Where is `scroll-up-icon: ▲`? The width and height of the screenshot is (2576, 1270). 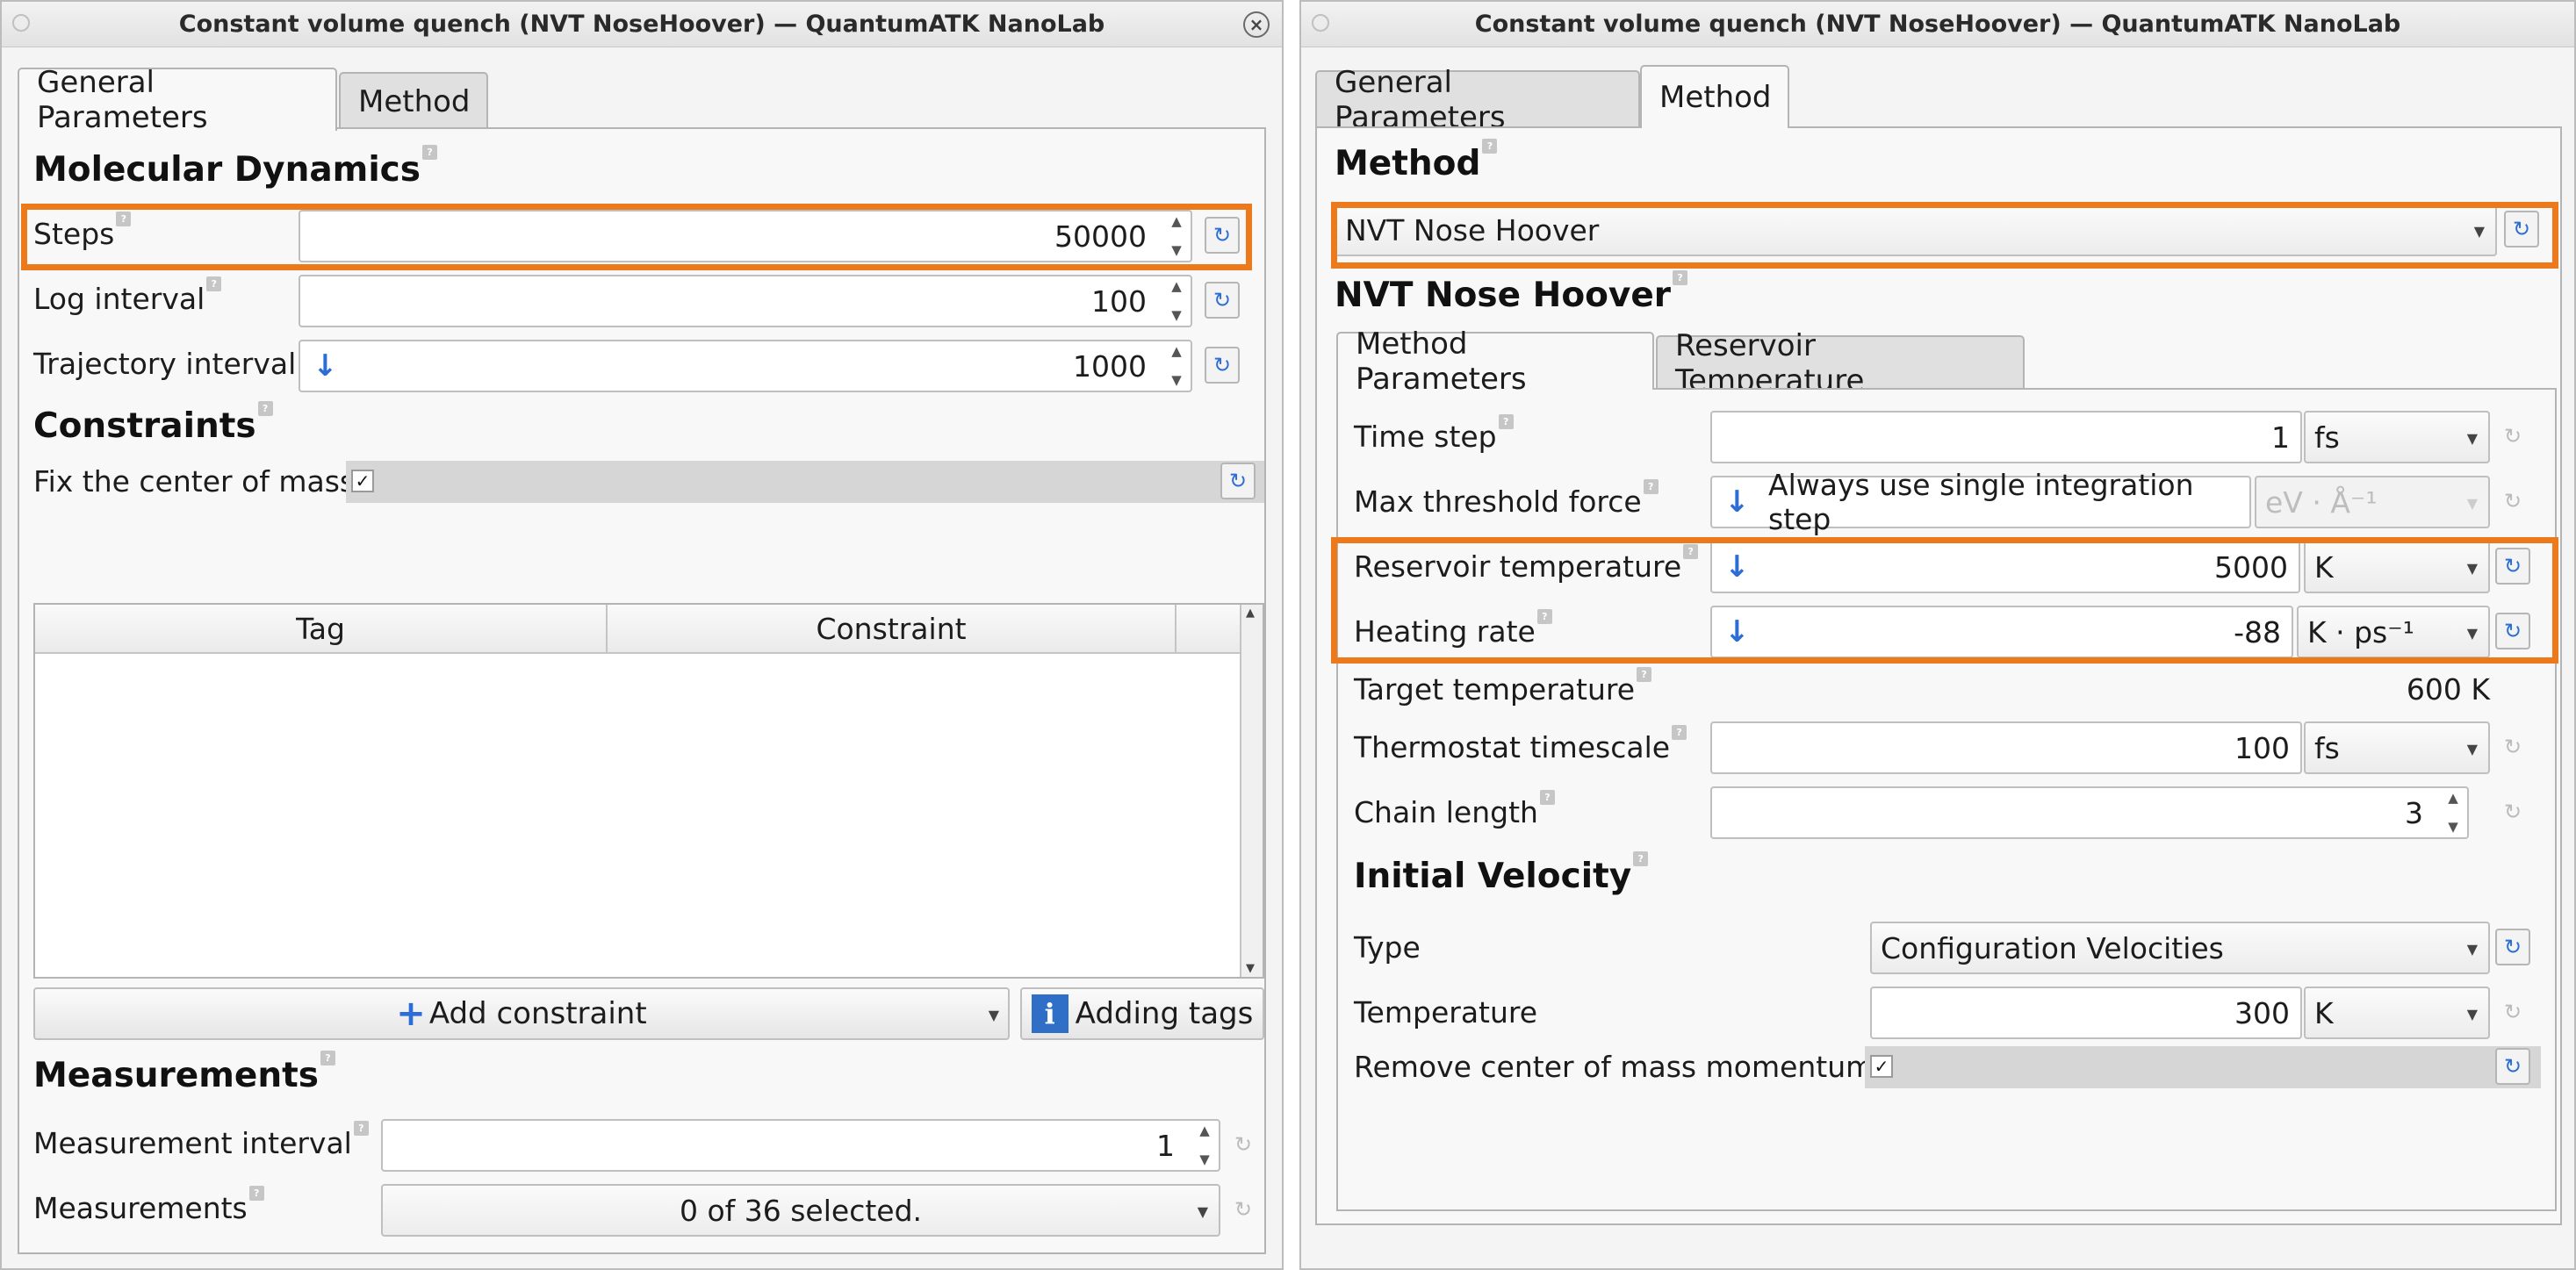
scroll-up-icon: ▲ is located at coordinates (1250, 613).